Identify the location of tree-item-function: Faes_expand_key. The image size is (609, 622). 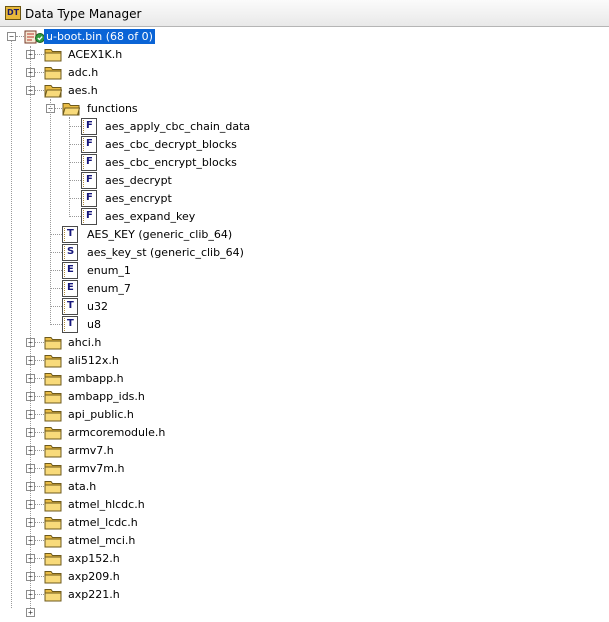
(300, 217).